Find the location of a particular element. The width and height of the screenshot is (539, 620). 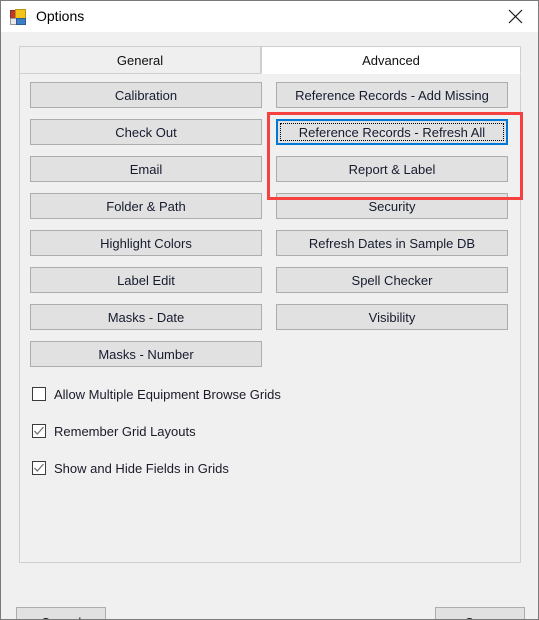

checkbox-allow-multiple-equipment-browse-grids: Allow Multiple Equipment Browse Grids is located at coordinates (156, 394).